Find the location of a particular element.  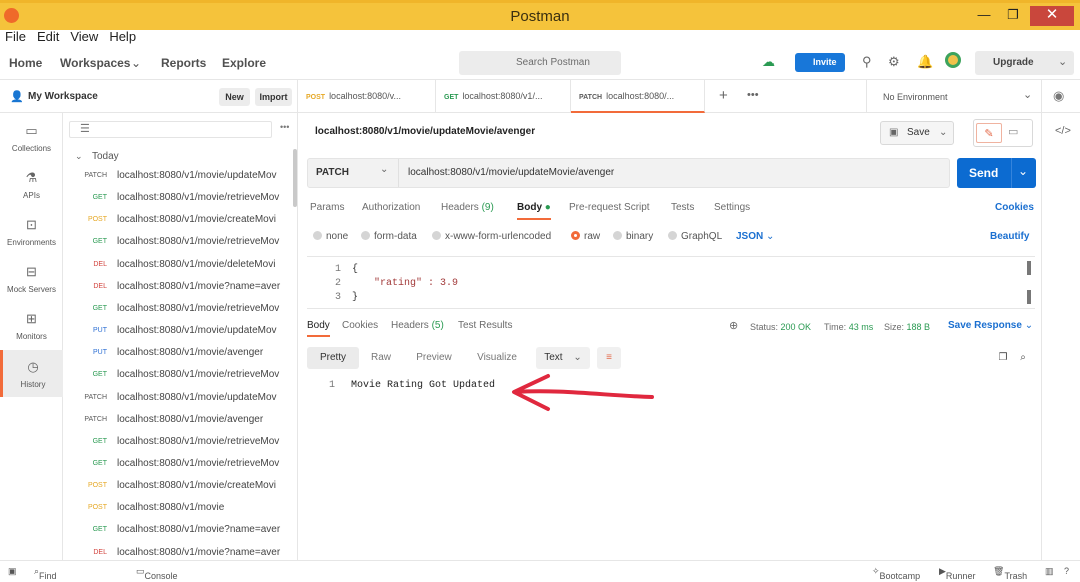

response-format-select: Text ⌄ is located at coordinates (563, 358).